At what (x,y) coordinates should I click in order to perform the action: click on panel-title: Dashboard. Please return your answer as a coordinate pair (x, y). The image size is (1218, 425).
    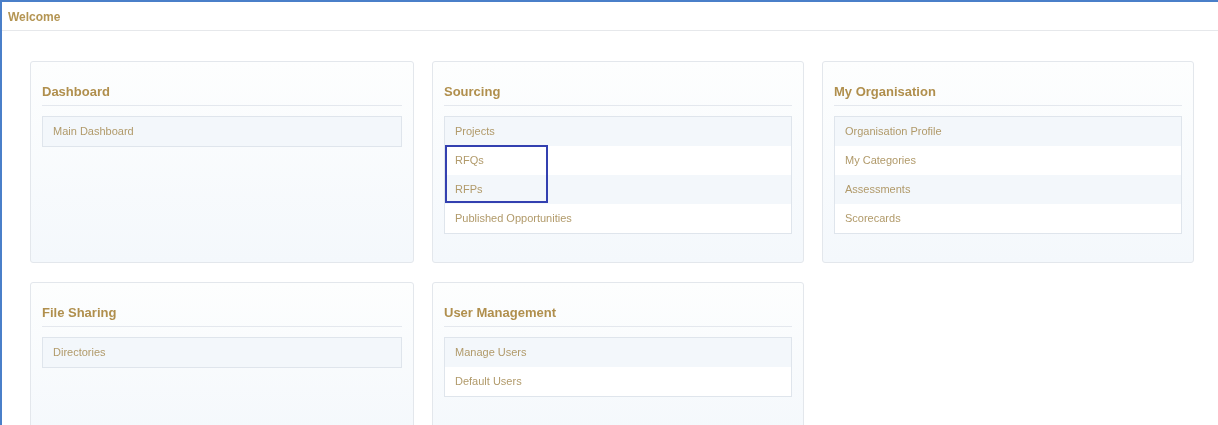
    Looking at the image, I should click on (222, 95).